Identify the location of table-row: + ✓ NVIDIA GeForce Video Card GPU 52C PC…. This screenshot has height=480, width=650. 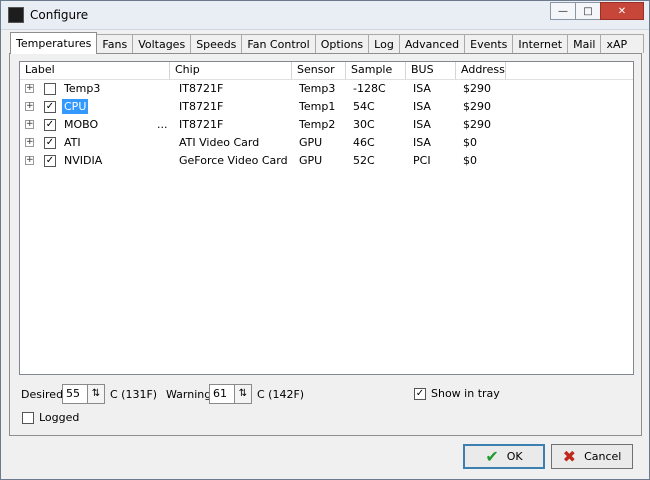
(326, 161).